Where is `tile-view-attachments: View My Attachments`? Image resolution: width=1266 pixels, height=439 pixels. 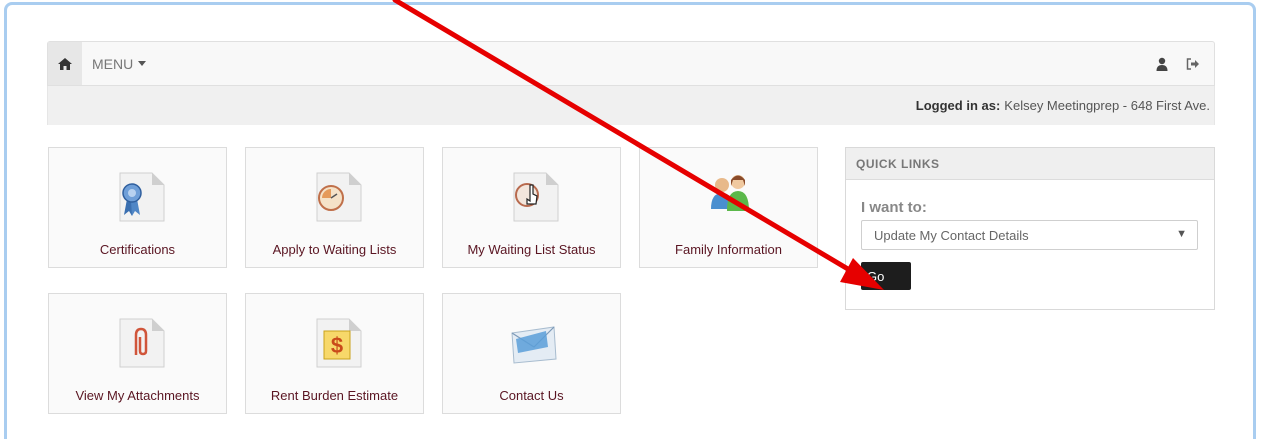 tile-view-attachments: View My Attachments is located at coordinates (137, 353).